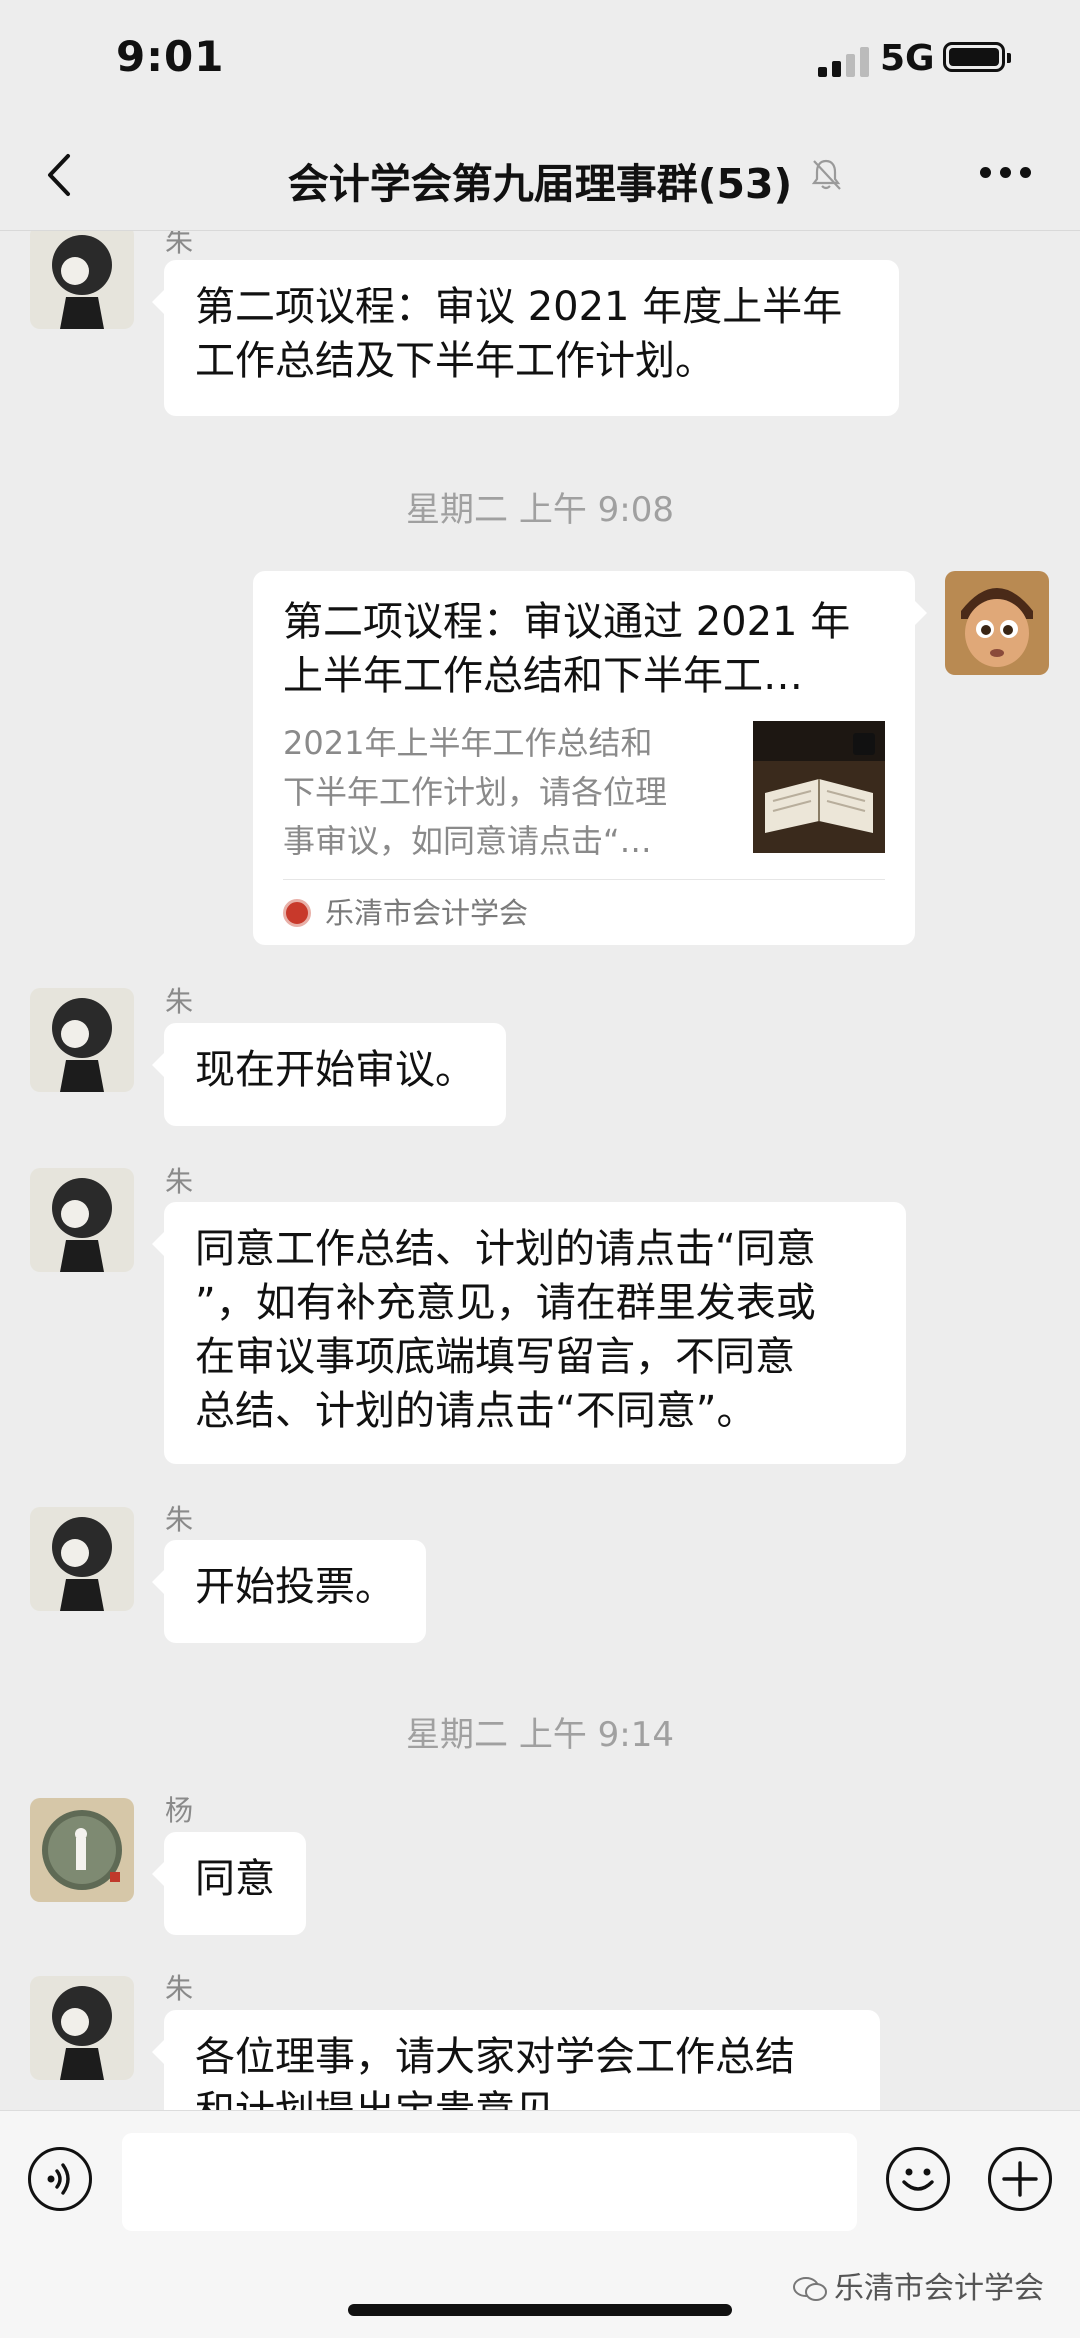 This screenshot has width=1080, height=2338. Describe the element at coordinates (540, 184) in the screenshot. I see `chat-title: 会计学会第九届理事群(53)` at that location.